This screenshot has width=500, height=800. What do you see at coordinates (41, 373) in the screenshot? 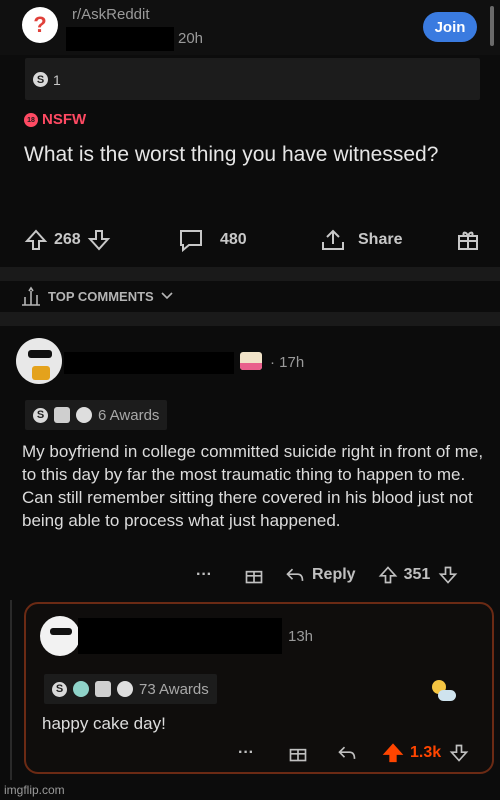
I see `shirt-icon` at bounding box center [41, 373].